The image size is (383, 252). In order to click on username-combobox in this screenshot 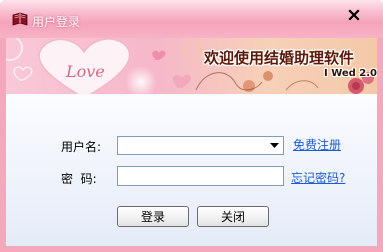, I will do `click(200, 145)`.